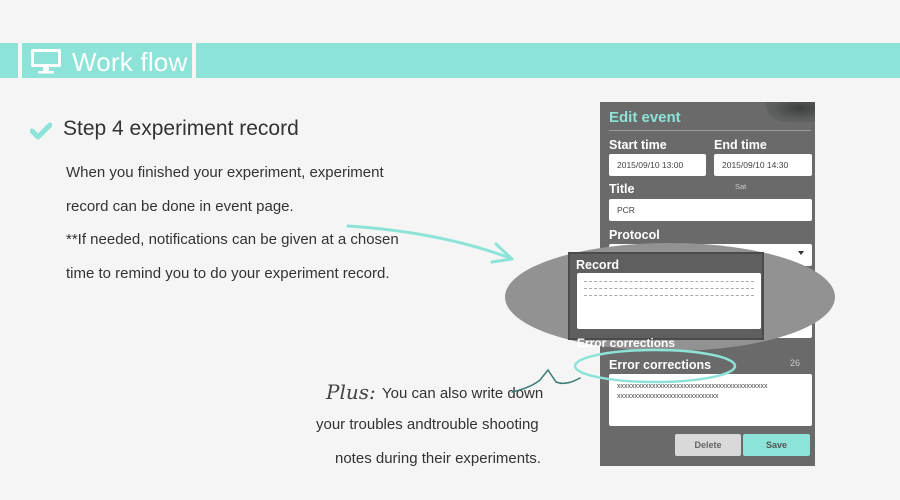 The width and height of the screenshot is (900, 500). What do you see at coordinates (622, 189) in the screenshot?
I see `title-label: Title` at bounding box center [622, 189].